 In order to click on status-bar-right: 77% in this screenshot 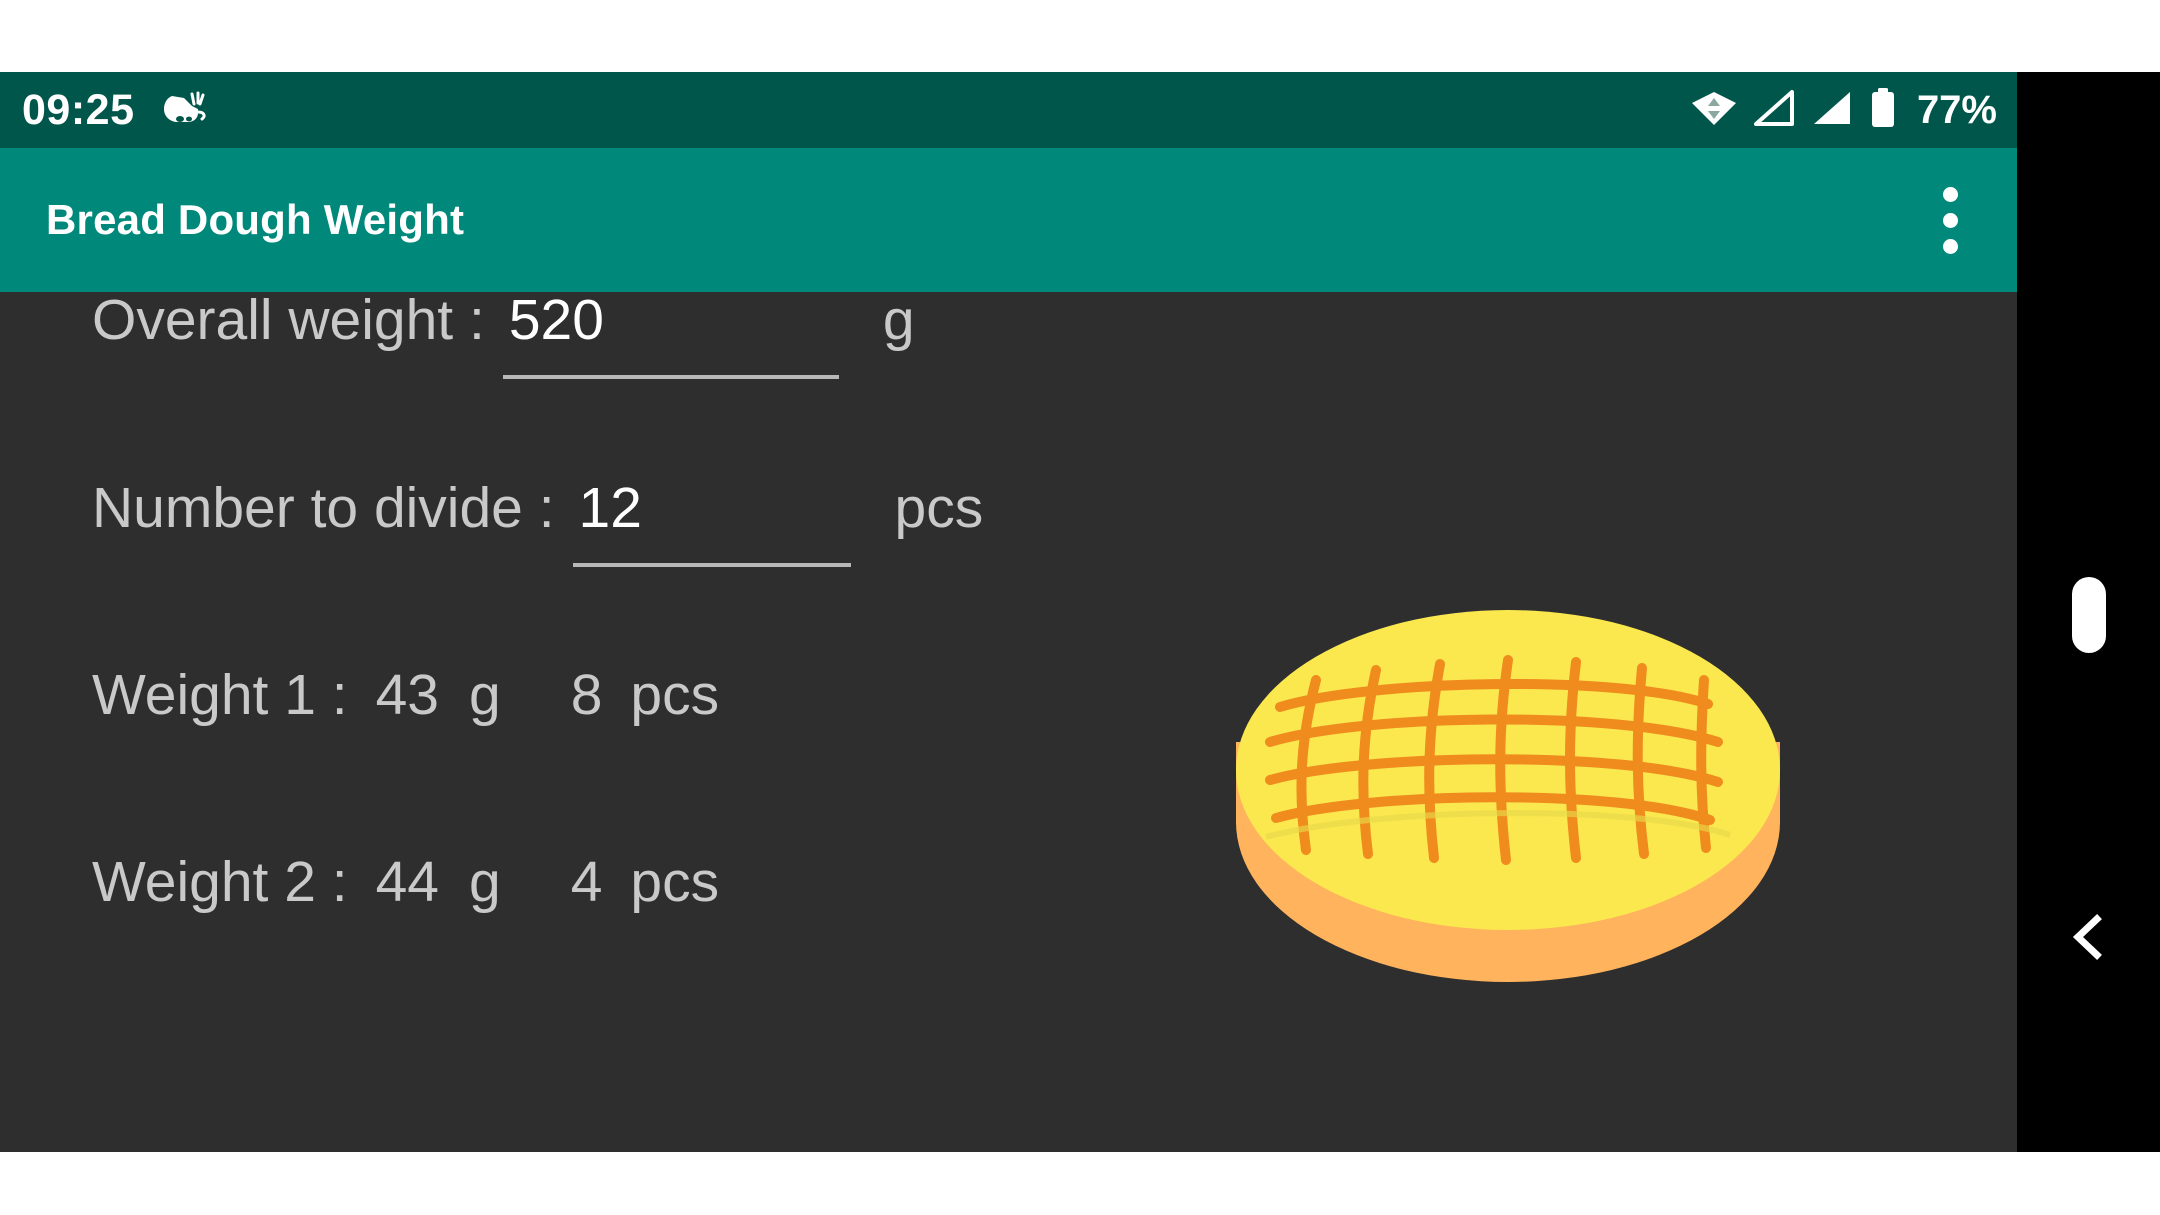, I will do `click(1844, 110)`.